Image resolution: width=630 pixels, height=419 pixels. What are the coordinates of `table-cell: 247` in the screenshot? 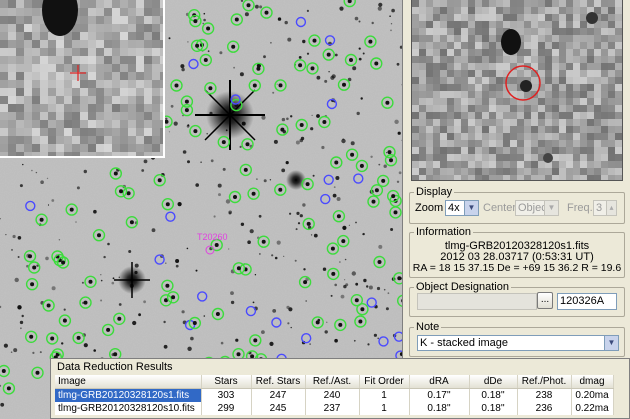 It's located at (278, 395).